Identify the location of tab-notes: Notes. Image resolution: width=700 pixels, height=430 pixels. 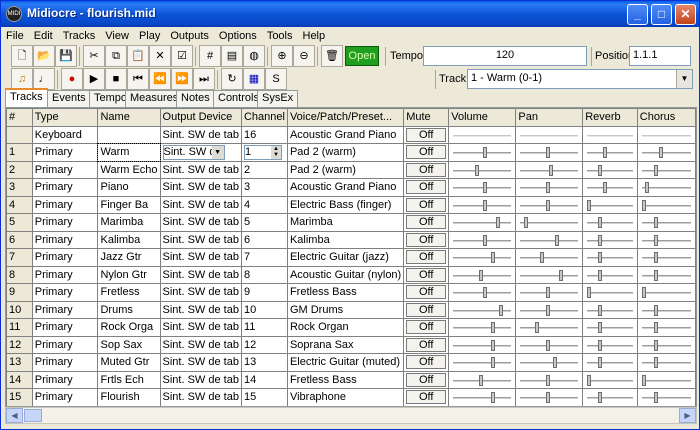
(195, 98).